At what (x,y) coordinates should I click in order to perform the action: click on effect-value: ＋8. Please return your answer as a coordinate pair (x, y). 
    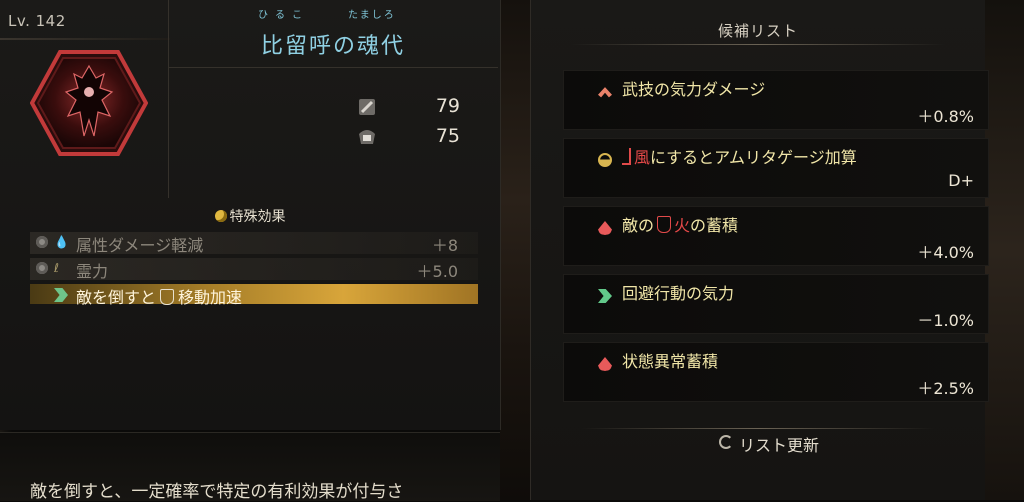
    Looking at the image, I should click on (444, 245).